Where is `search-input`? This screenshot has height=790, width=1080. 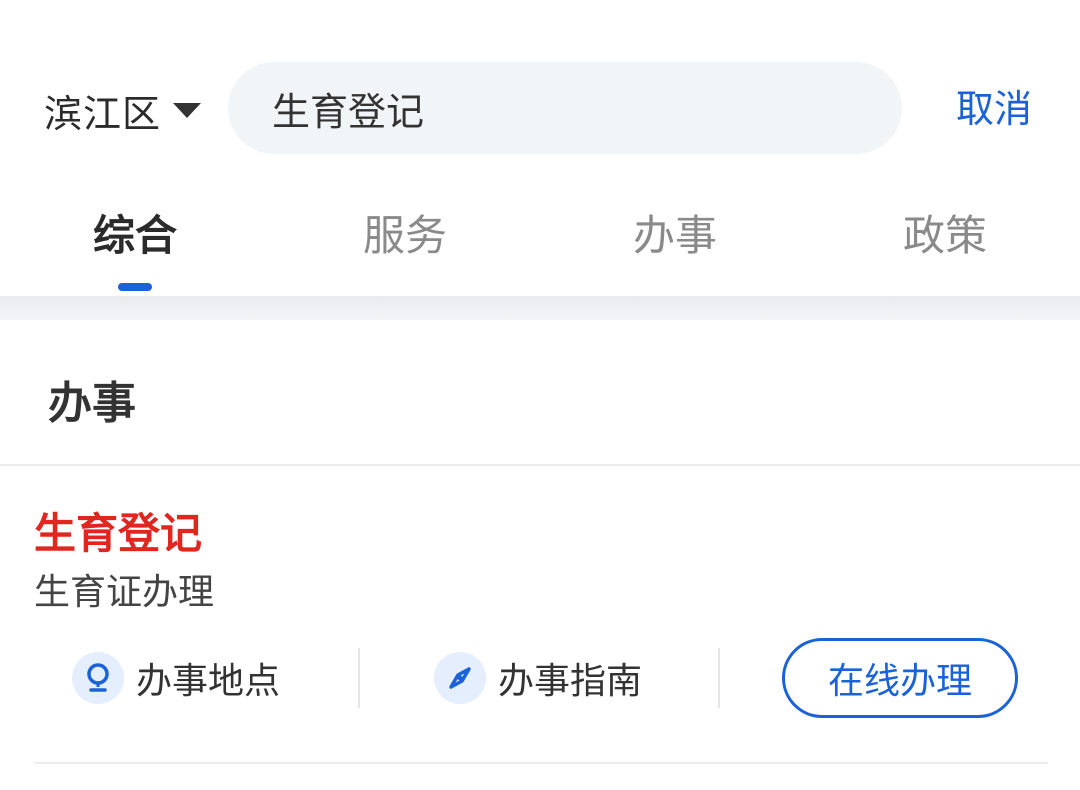
search-input is located at coordinates (552, 108).